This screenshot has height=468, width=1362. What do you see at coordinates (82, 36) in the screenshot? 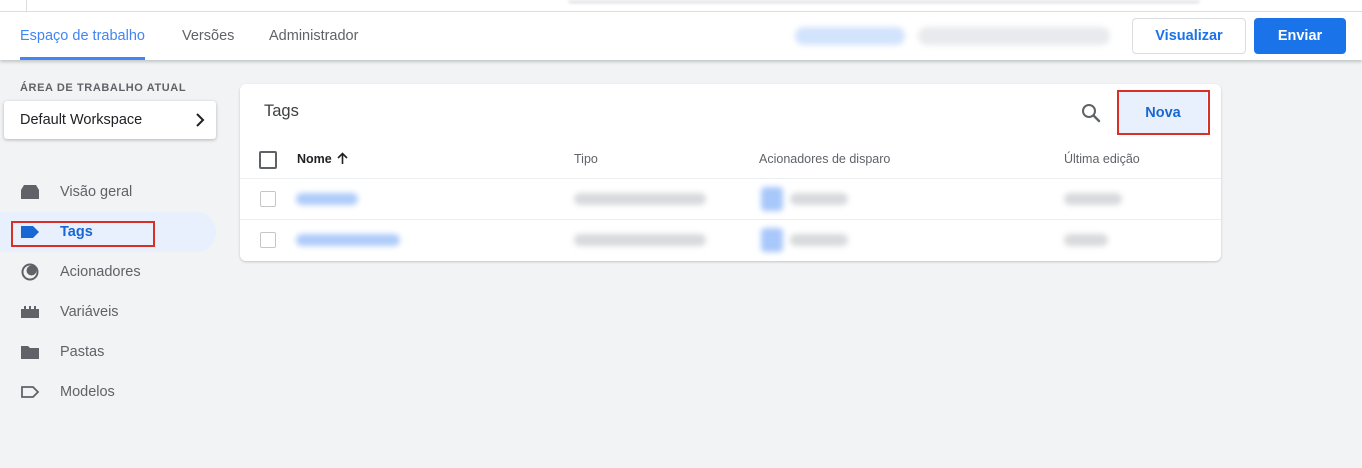
I see `tab-workspace: Espaço de trabalho` at bounding box center [82, 36].